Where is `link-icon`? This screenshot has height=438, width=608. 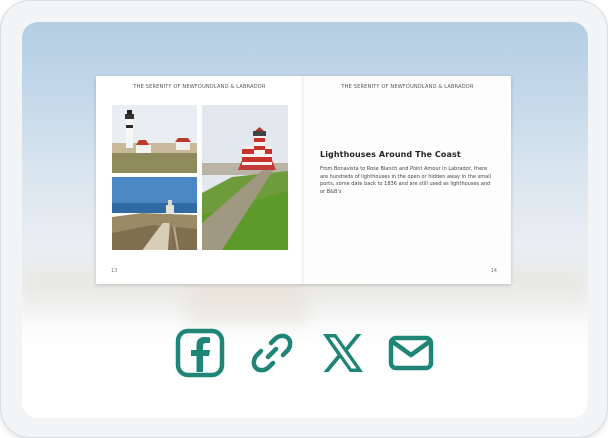
link-icon is located at coordinates (272, 353).